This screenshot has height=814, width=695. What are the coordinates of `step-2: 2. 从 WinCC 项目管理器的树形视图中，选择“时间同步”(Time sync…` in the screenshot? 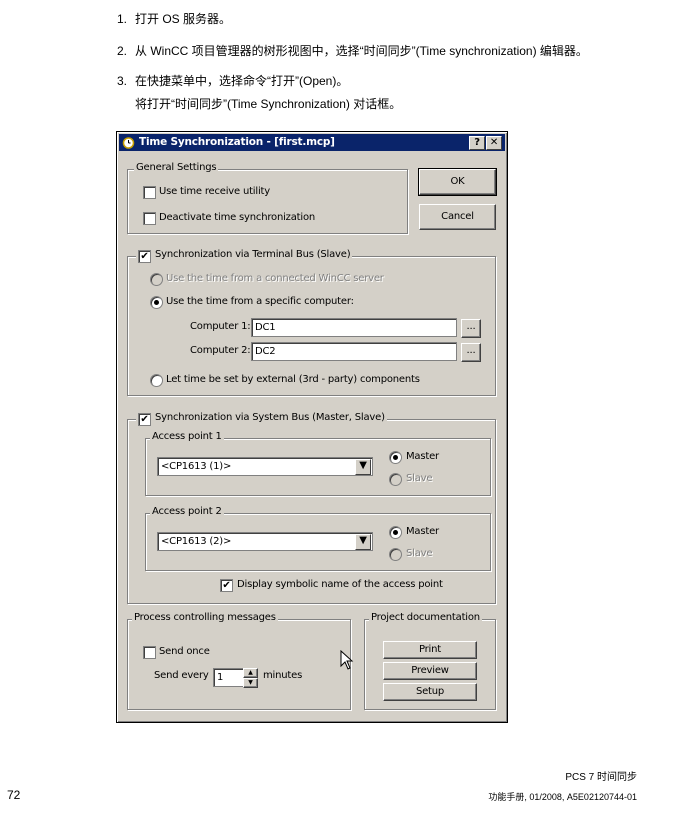 It's located at (352, 51).